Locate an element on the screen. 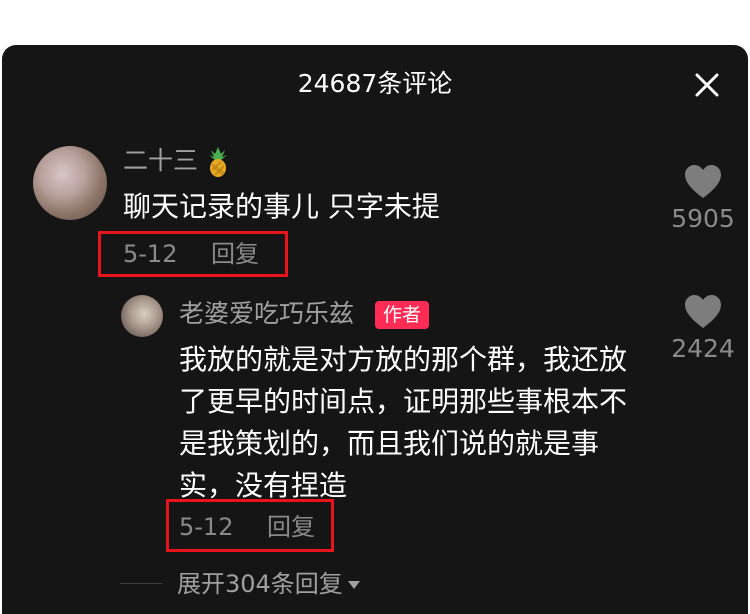 The width and height of the screenshot is (750, 614). like-count: 2424 is located at coordinates (703, 348).